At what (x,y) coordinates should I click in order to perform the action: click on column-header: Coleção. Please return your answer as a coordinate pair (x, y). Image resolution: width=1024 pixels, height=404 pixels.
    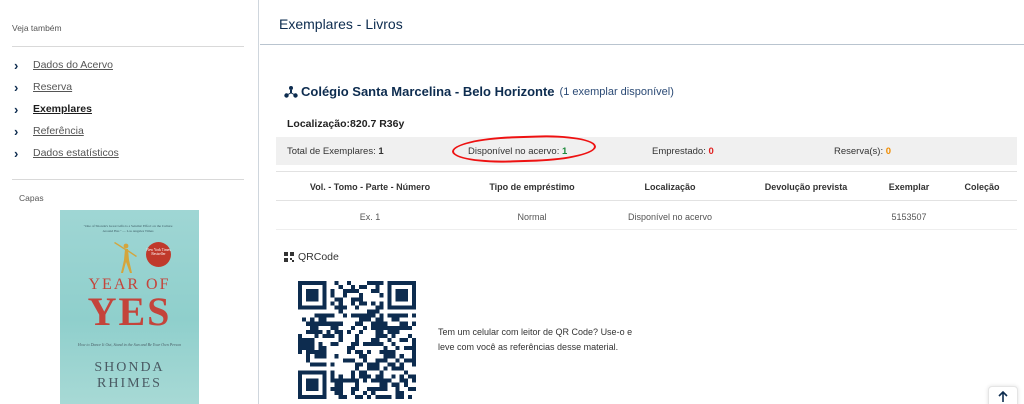
    Looking at the image, I should click on (982, 187).